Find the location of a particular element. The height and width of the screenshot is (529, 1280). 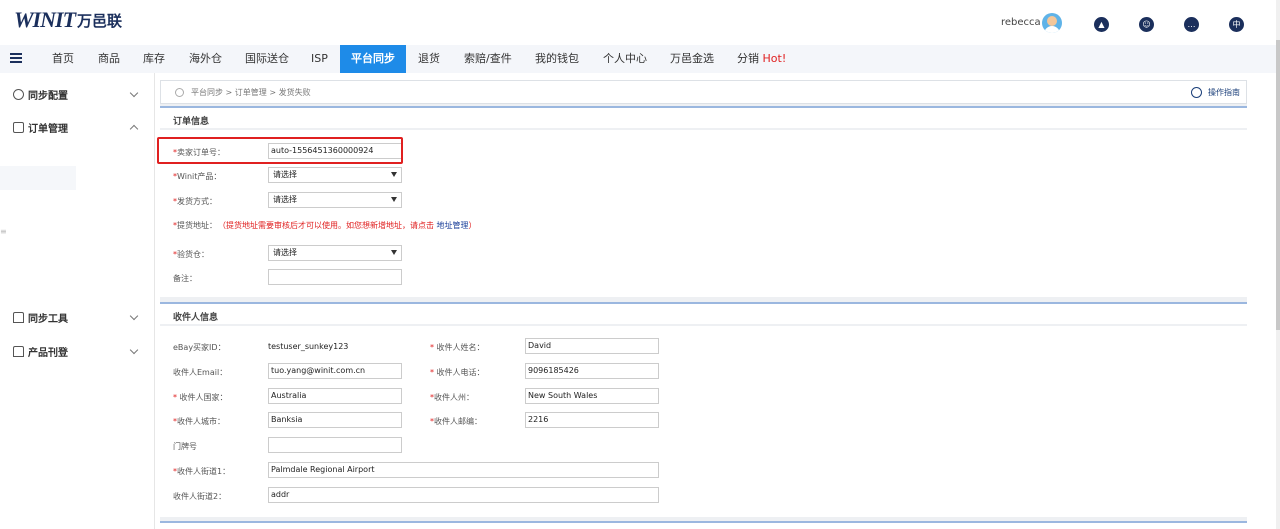

receiver-city-label: *收件人城市： is located at coordinates (199, 421).